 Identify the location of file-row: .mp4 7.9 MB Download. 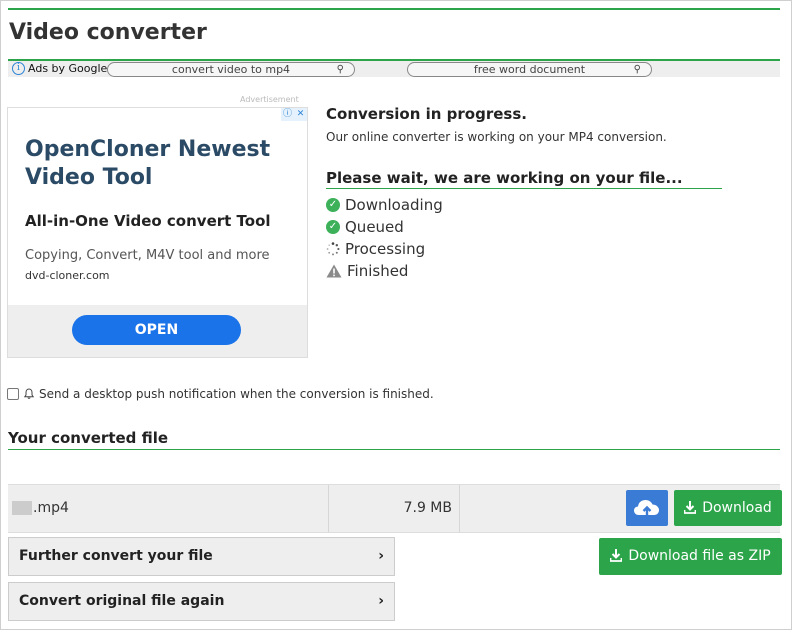
(395, 508).